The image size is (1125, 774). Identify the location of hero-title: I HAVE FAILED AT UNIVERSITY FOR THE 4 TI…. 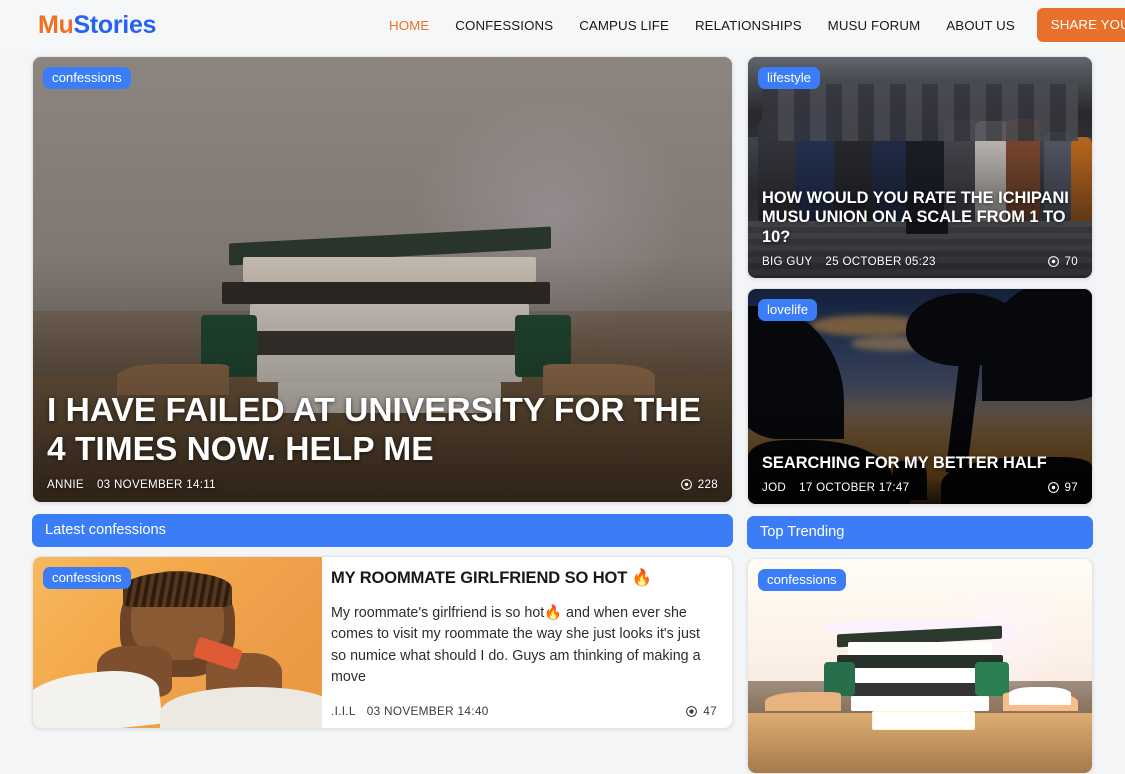
(374, 430).